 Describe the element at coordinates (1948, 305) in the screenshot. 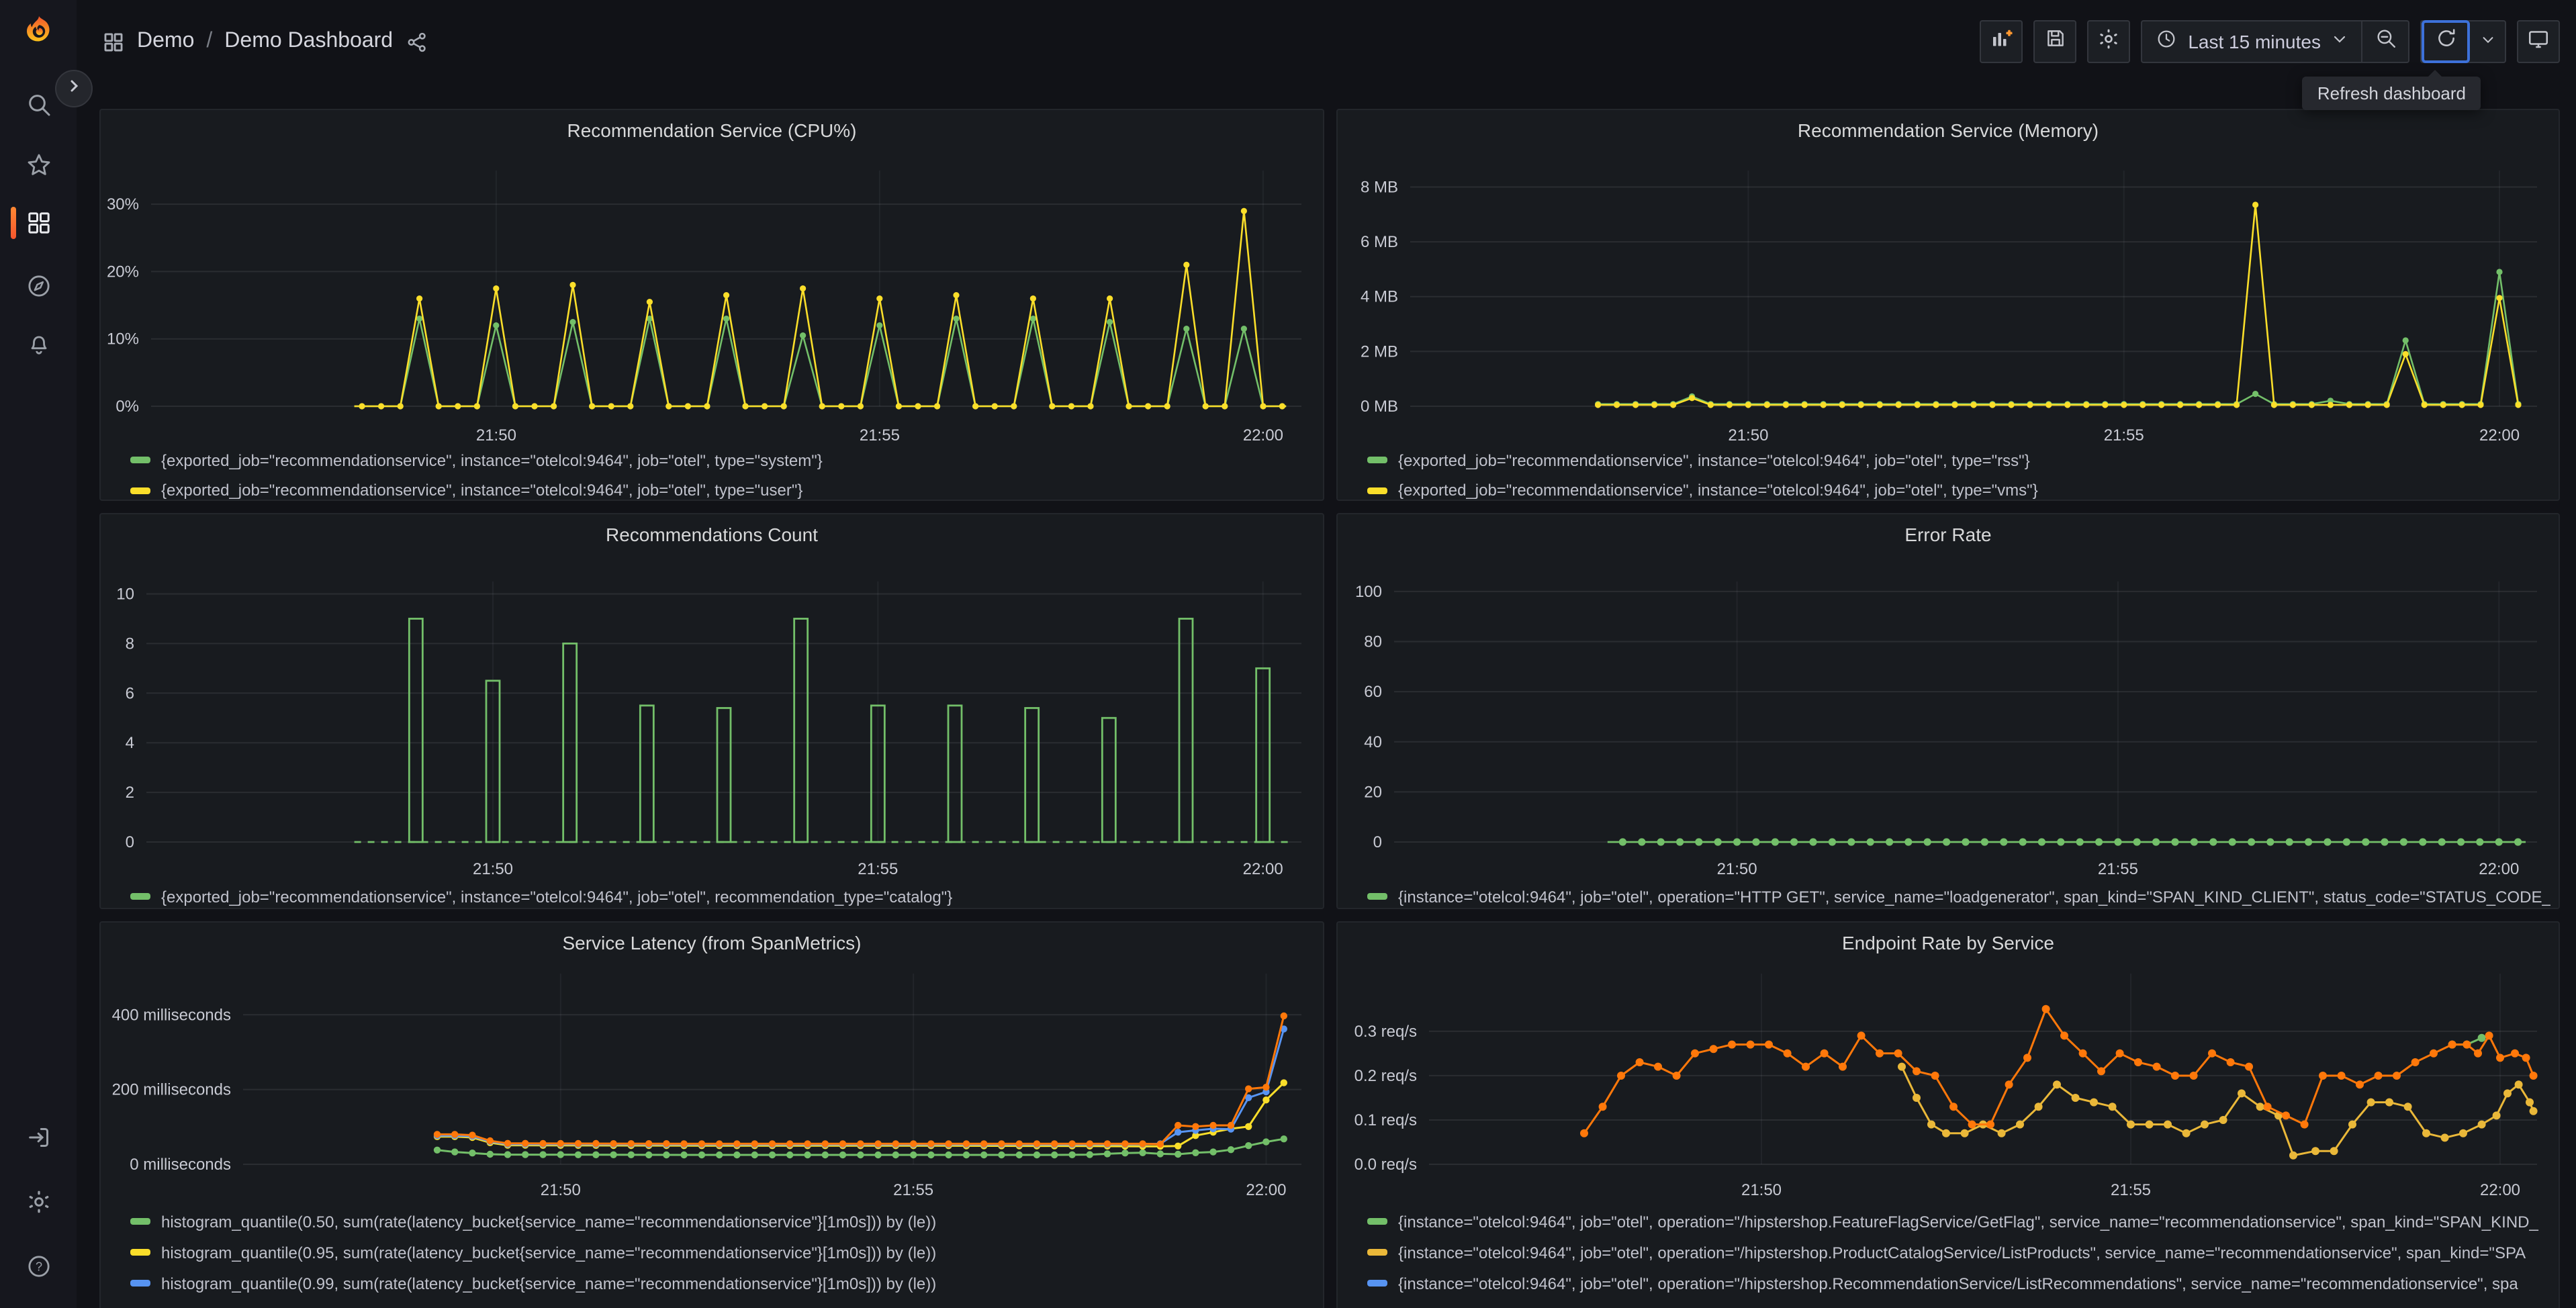

I see `chart-memory: 0 MB 2 MB 4 MB 6 MB 8 MB 21:50 21:55 22:00` at that location.